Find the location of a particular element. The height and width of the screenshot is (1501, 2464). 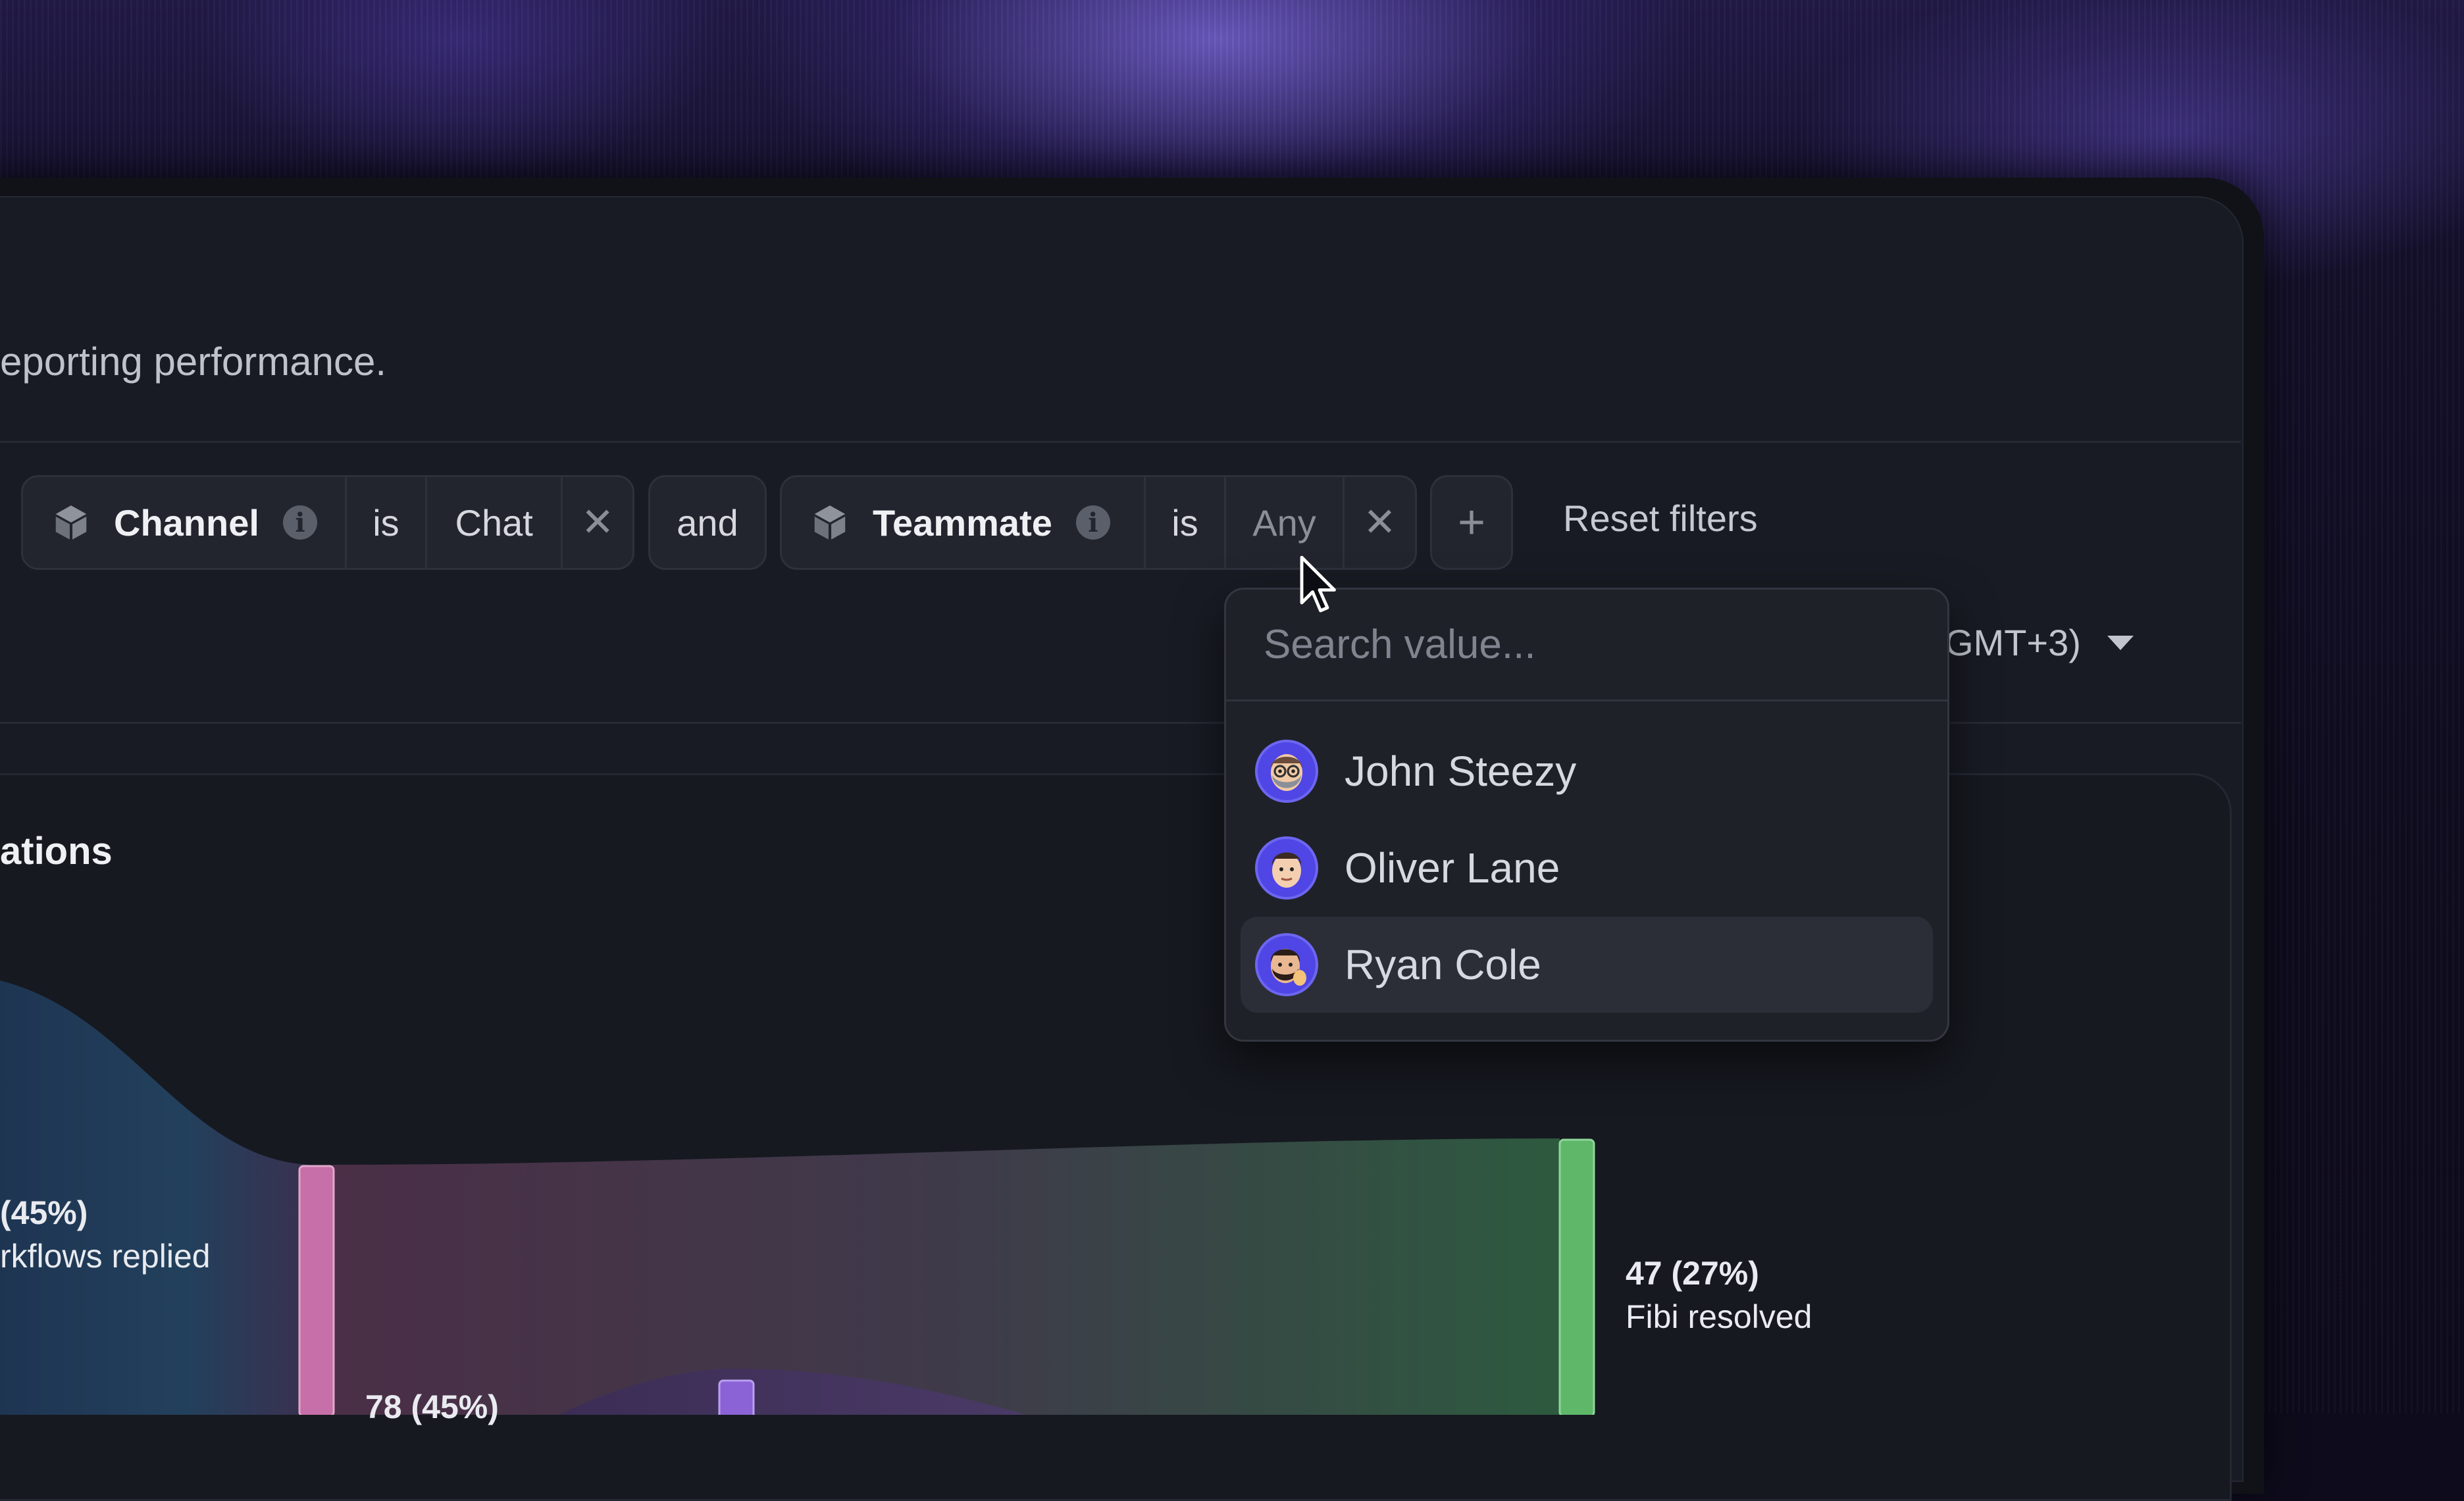

option-label: John Steezy is located at coordinates (1461, 771).